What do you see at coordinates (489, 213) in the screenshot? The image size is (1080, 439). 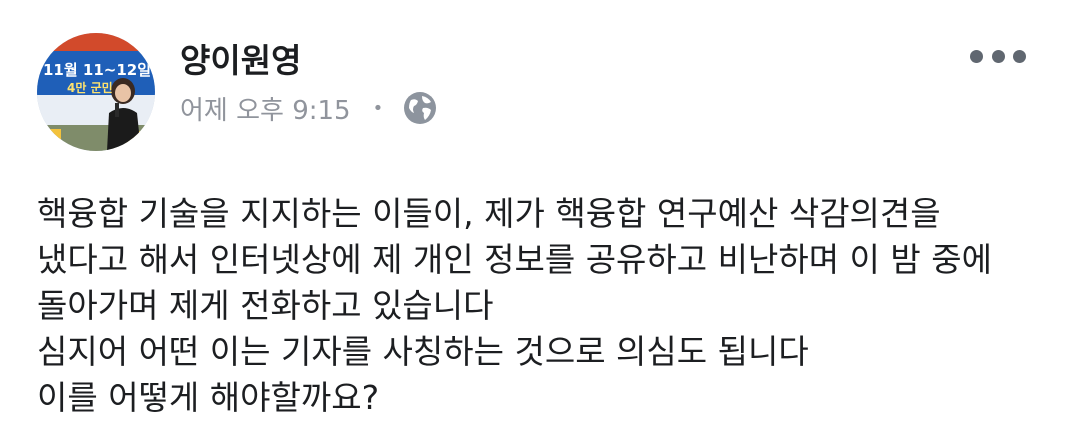 I see `post-body-line: 핵융합 기술을 지지하는 이들이, 제가 핵융합 연구예산 삭감의견을` at bounding box center [489, 213].